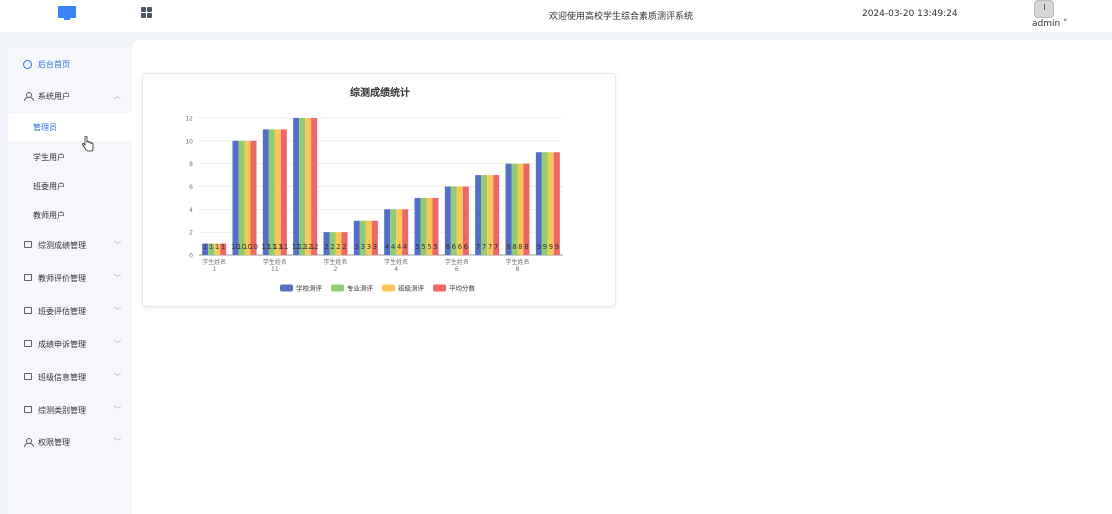 This screenshot has width=1112, height=514. I want to click on x-tick-label: 8, so click(518, 269).